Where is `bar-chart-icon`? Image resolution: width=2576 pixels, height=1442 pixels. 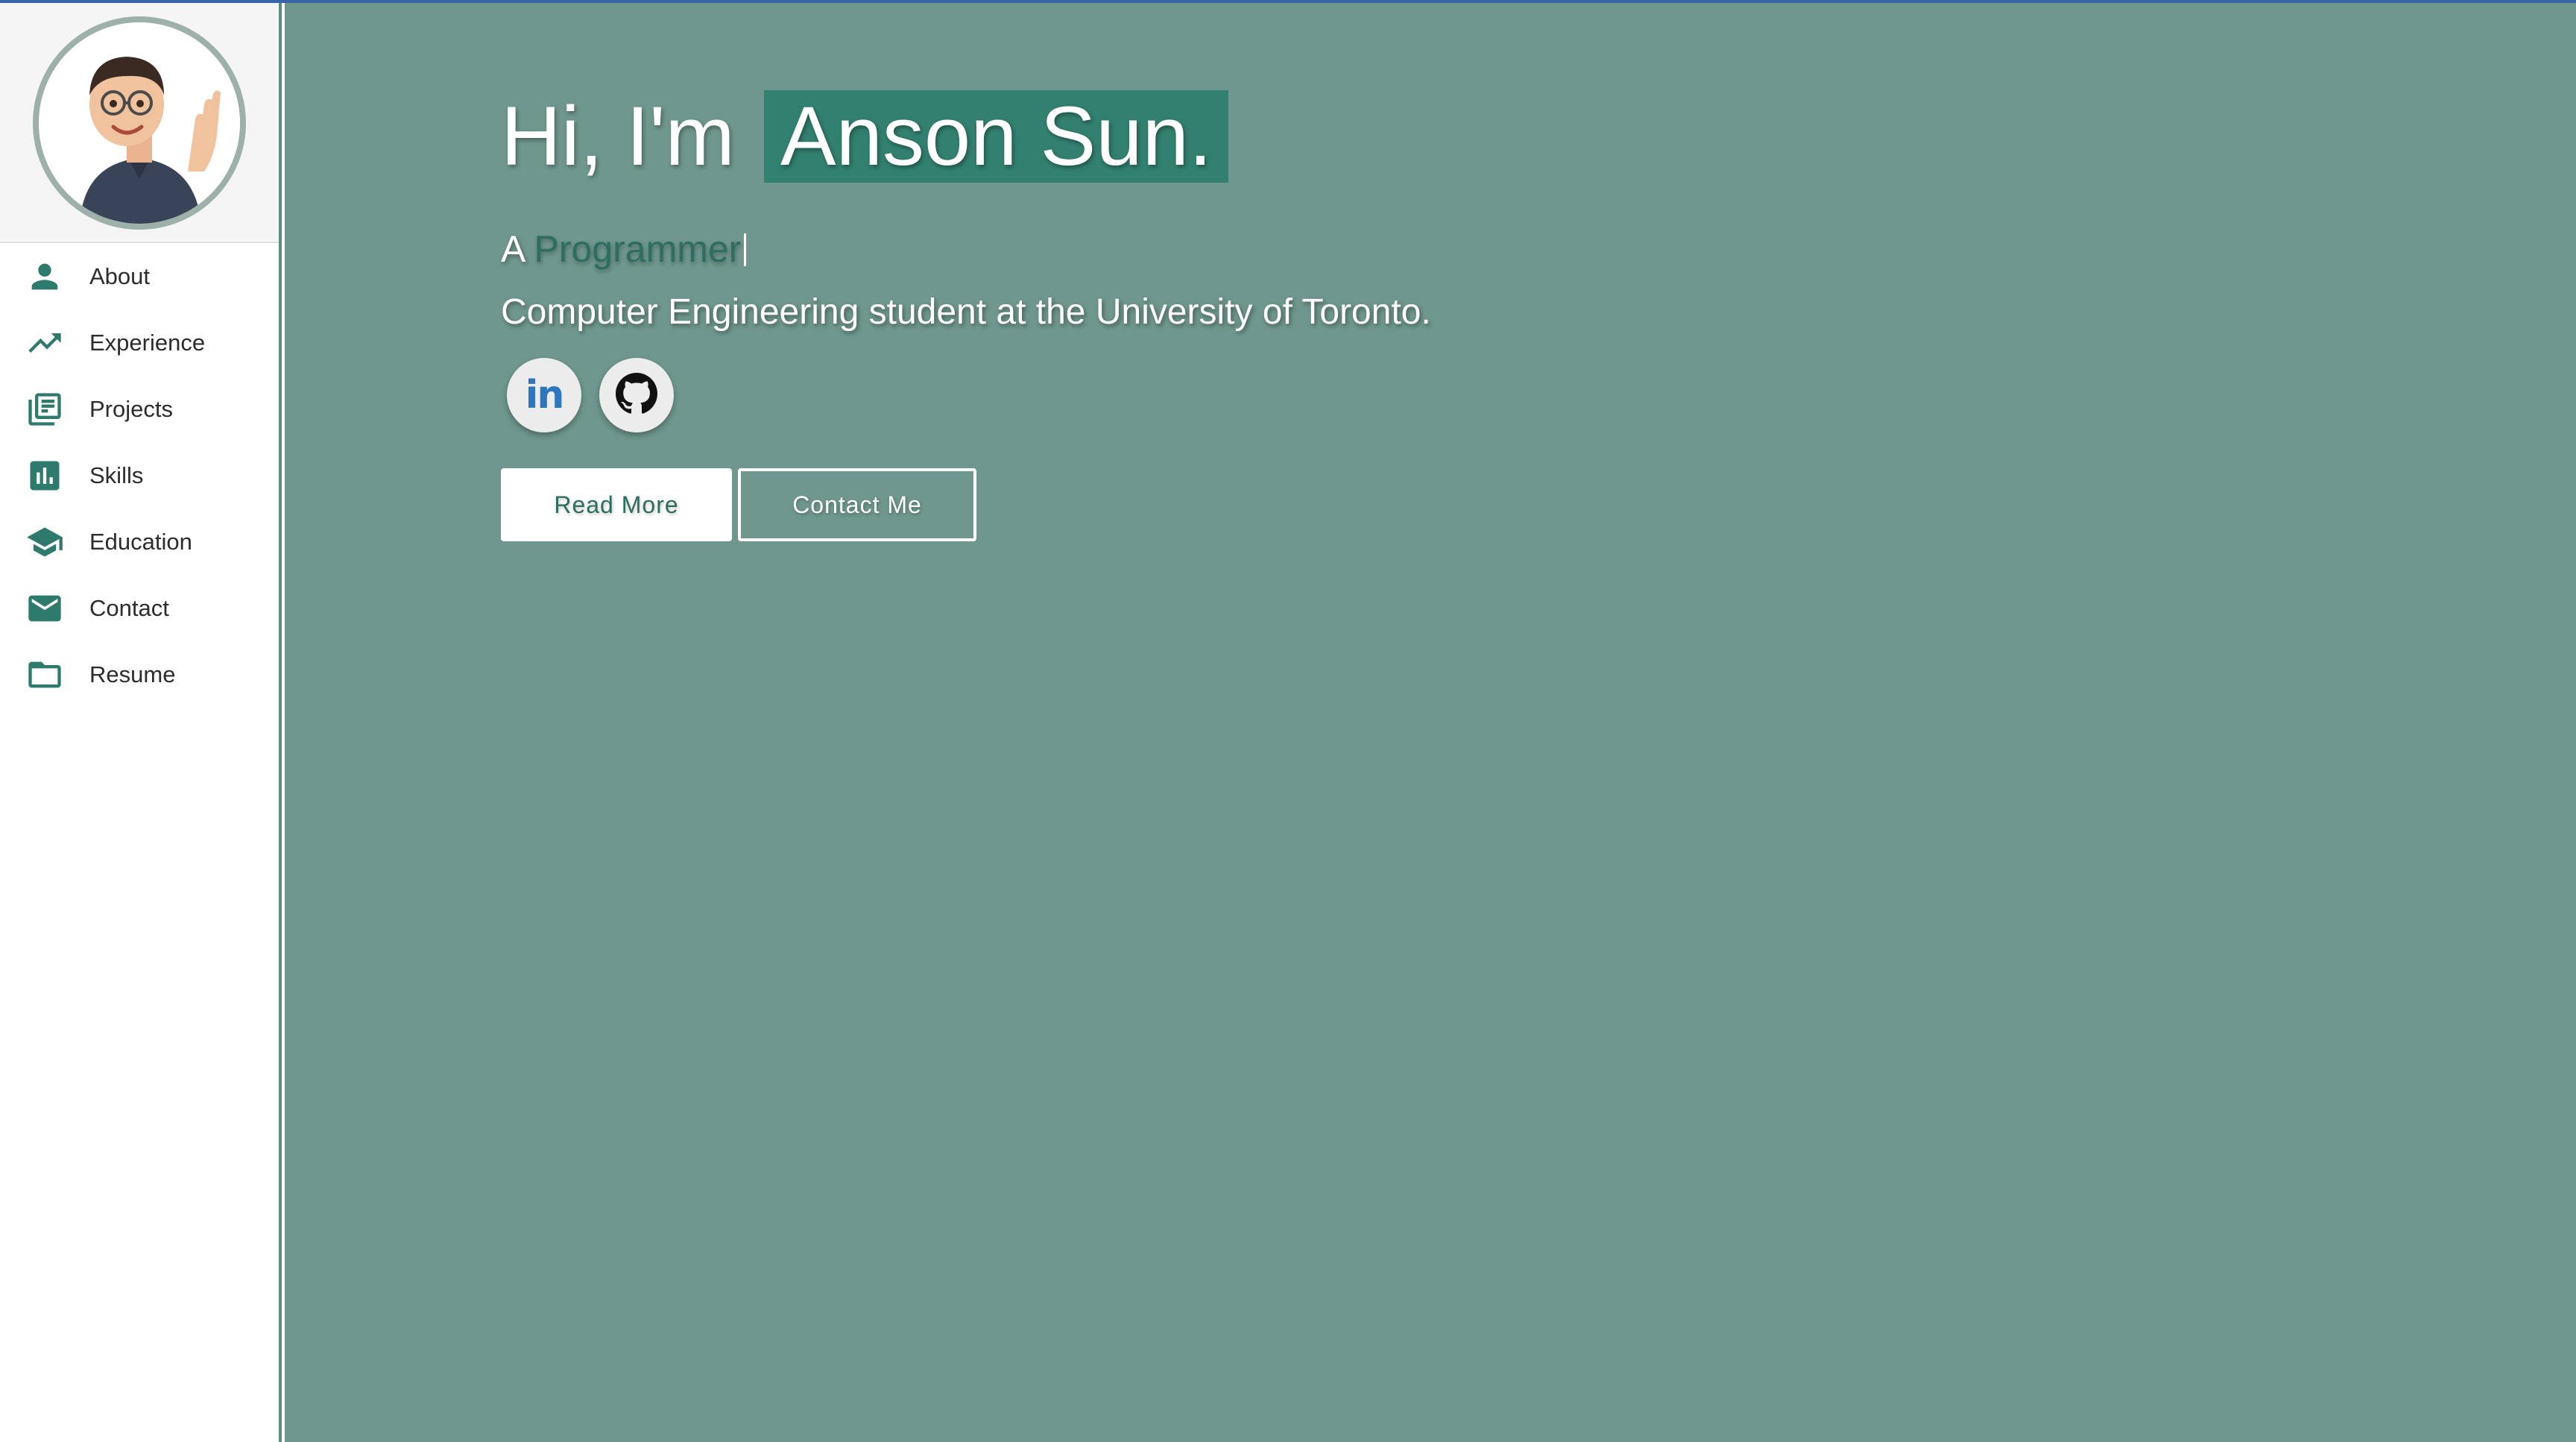 bar-chart-icon is located at coordinates (44, 476).